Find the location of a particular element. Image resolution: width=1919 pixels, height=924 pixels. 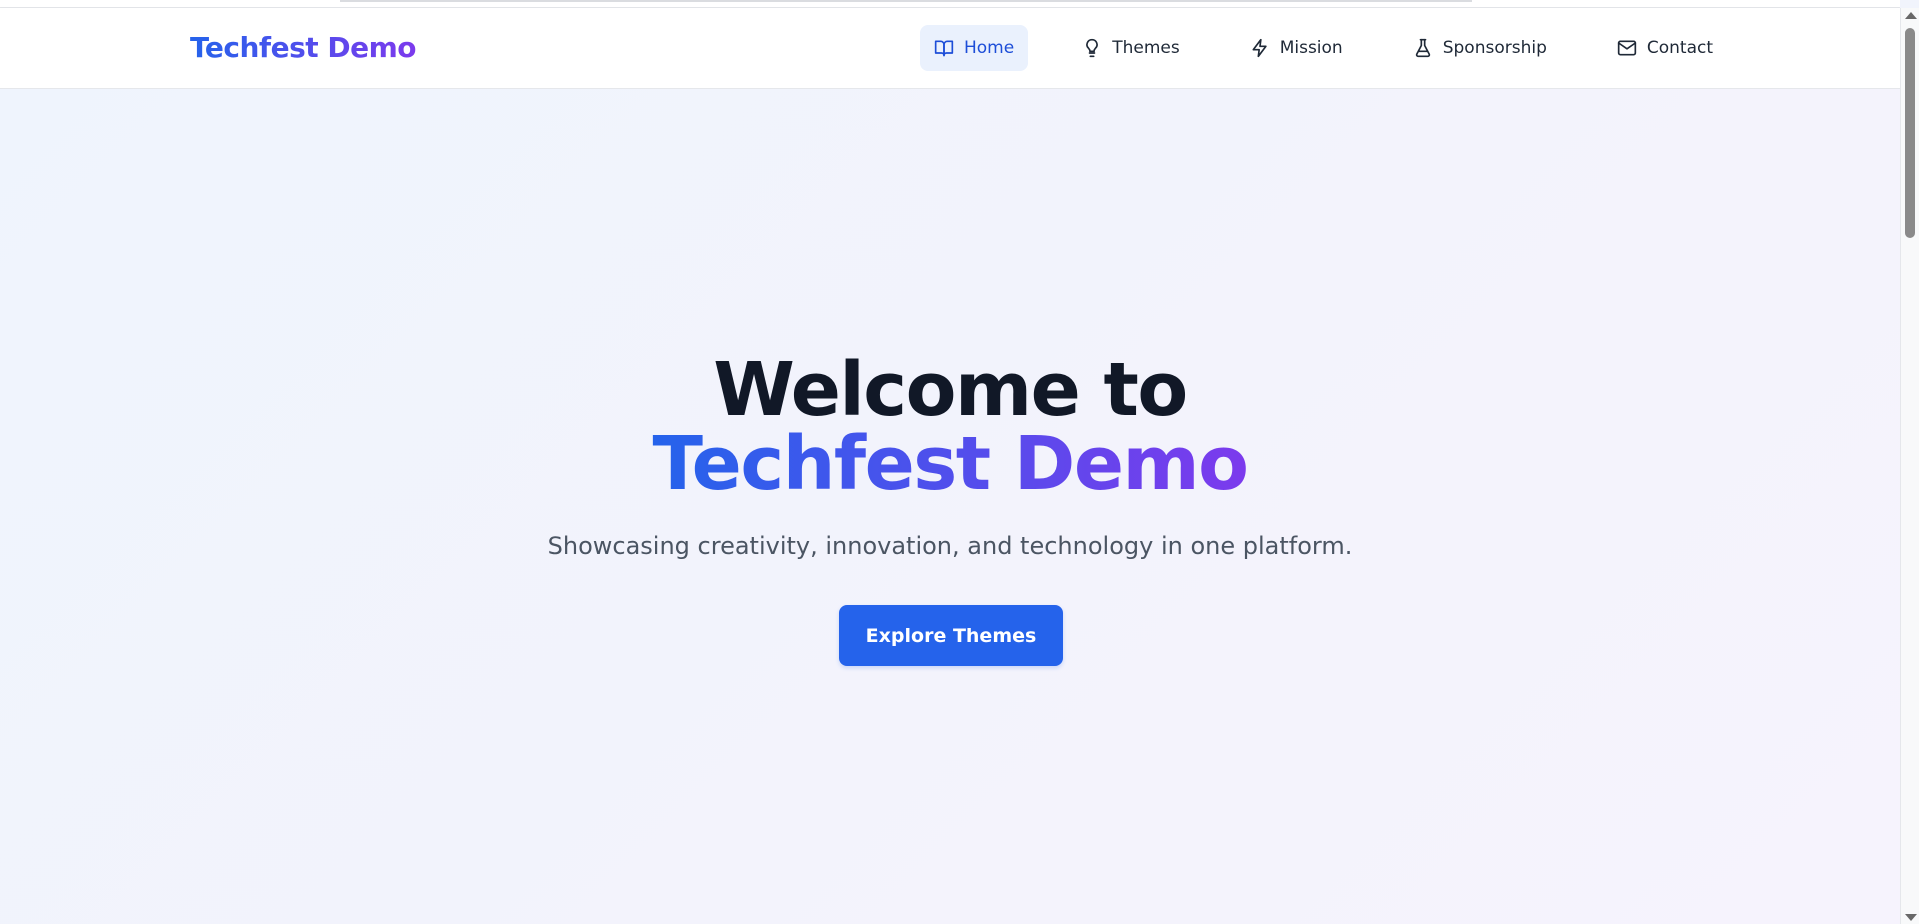

lightning-bolt-icon is located at coordinates (1260, 48).